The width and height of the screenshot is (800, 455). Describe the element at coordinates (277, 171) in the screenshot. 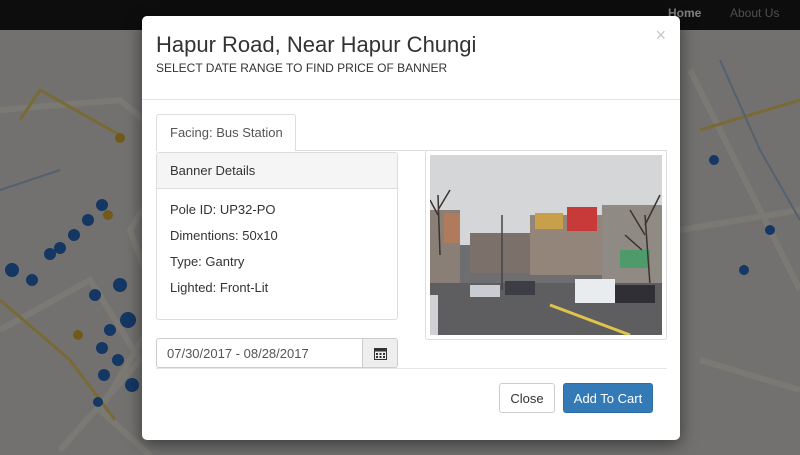

I see `panel-heading: Banner Details` at that location.